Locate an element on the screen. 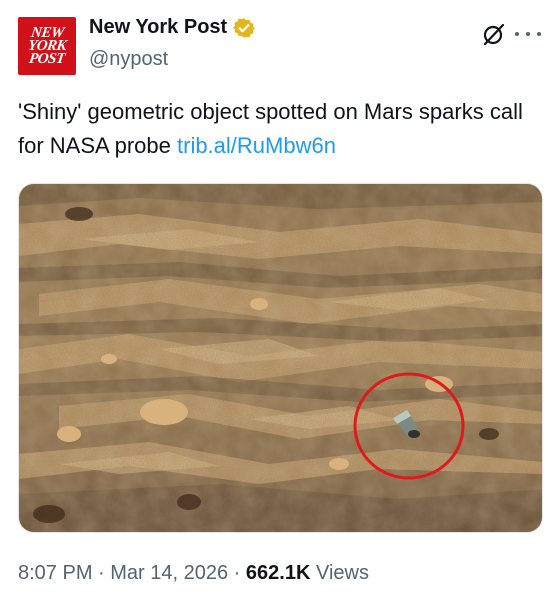 This screenshot has width=553, height=600. account-avatar: NEW YORK POST is located at coordinates (47, 46).